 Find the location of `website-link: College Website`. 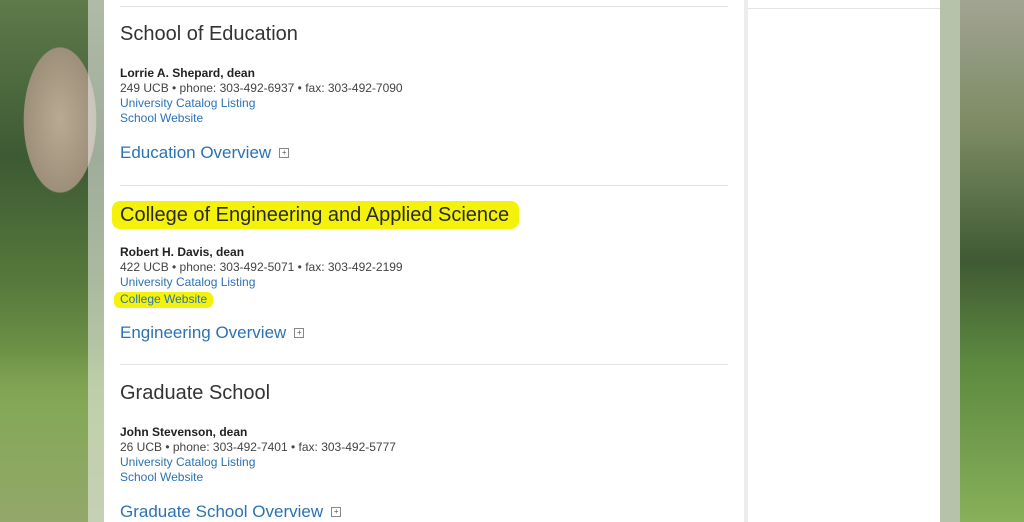

website-link: College Website is located at coordinates (164, 300).